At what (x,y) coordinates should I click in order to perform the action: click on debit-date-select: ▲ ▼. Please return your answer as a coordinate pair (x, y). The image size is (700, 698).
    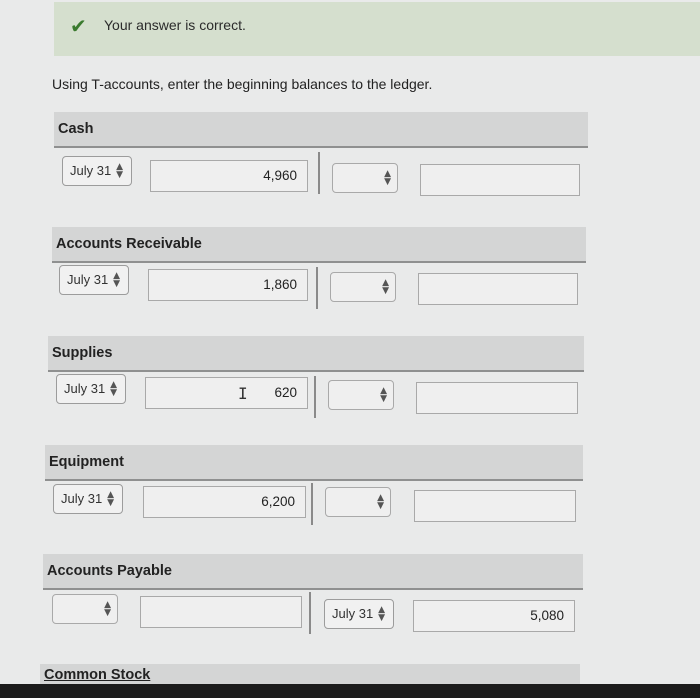
    Looking at the image, I should click on (85, 609).